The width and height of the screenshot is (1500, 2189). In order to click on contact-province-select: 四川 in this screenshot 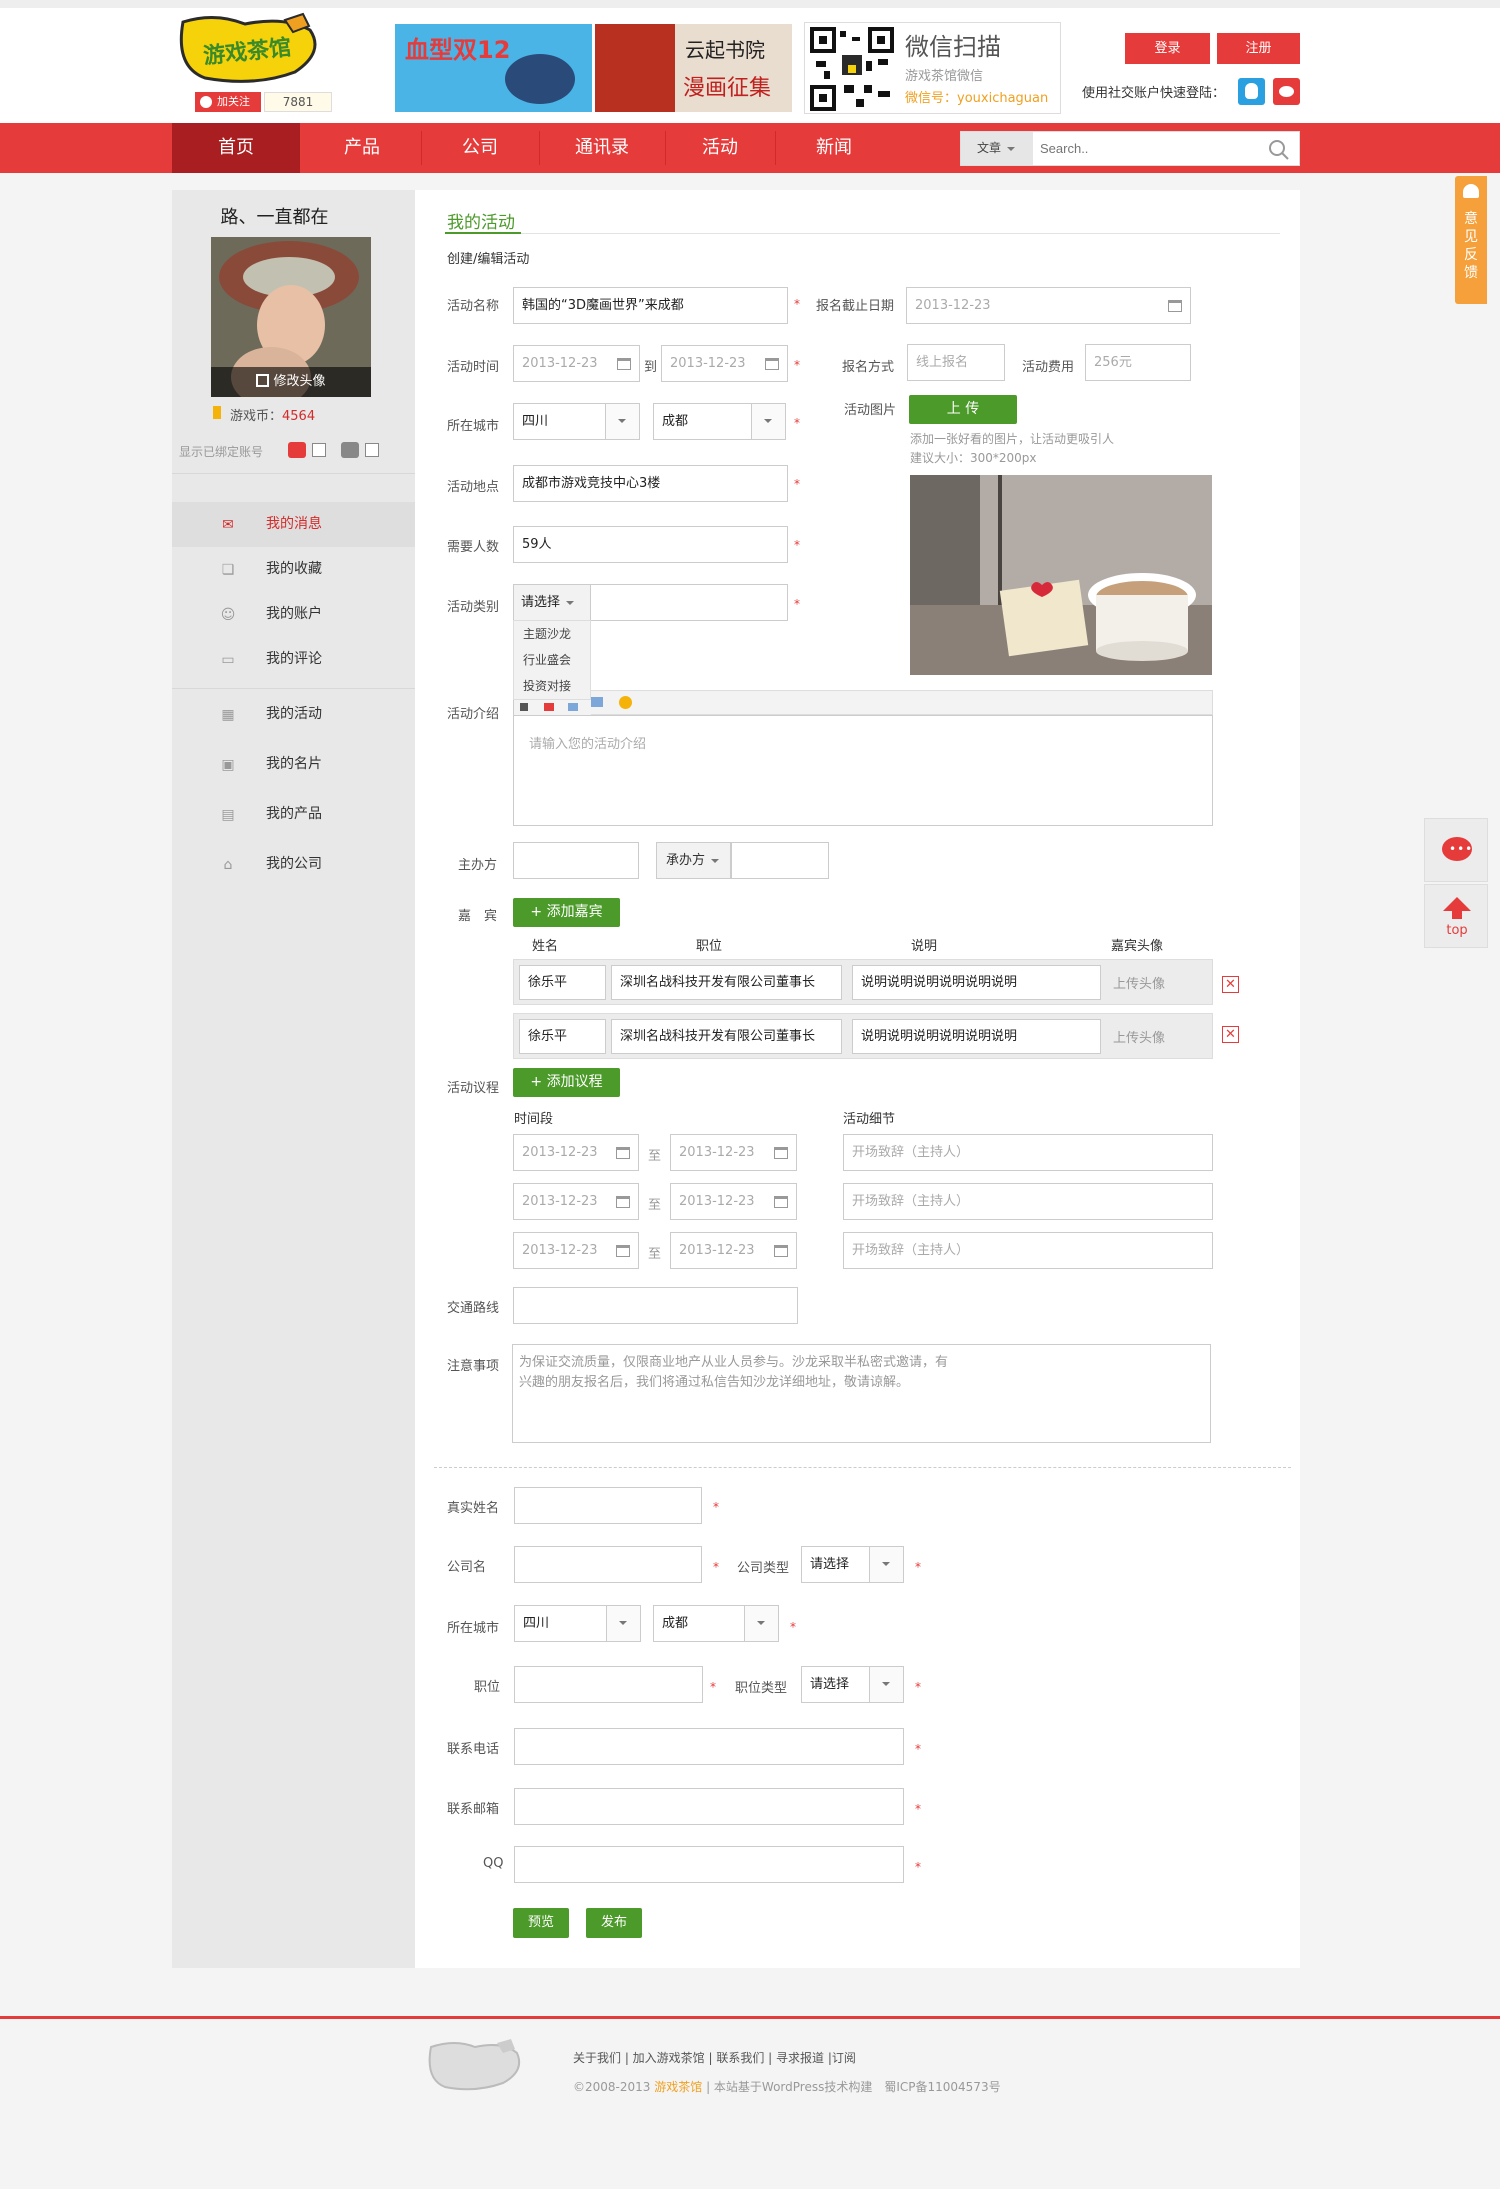, I will do `click(577, 1623)`.